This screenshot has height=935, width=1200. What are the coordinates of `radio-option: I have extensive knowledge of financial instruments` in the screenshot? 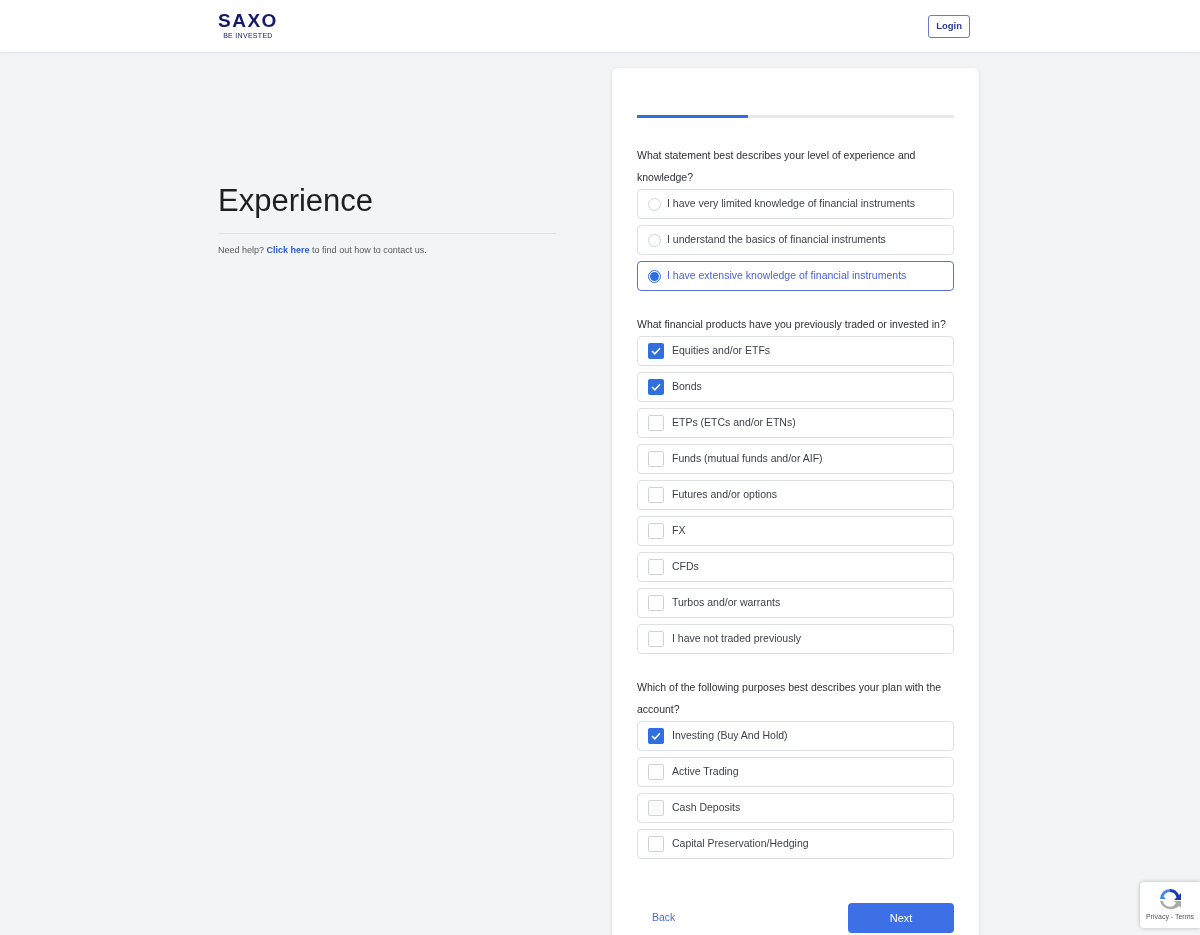 It's located at (795, 276).